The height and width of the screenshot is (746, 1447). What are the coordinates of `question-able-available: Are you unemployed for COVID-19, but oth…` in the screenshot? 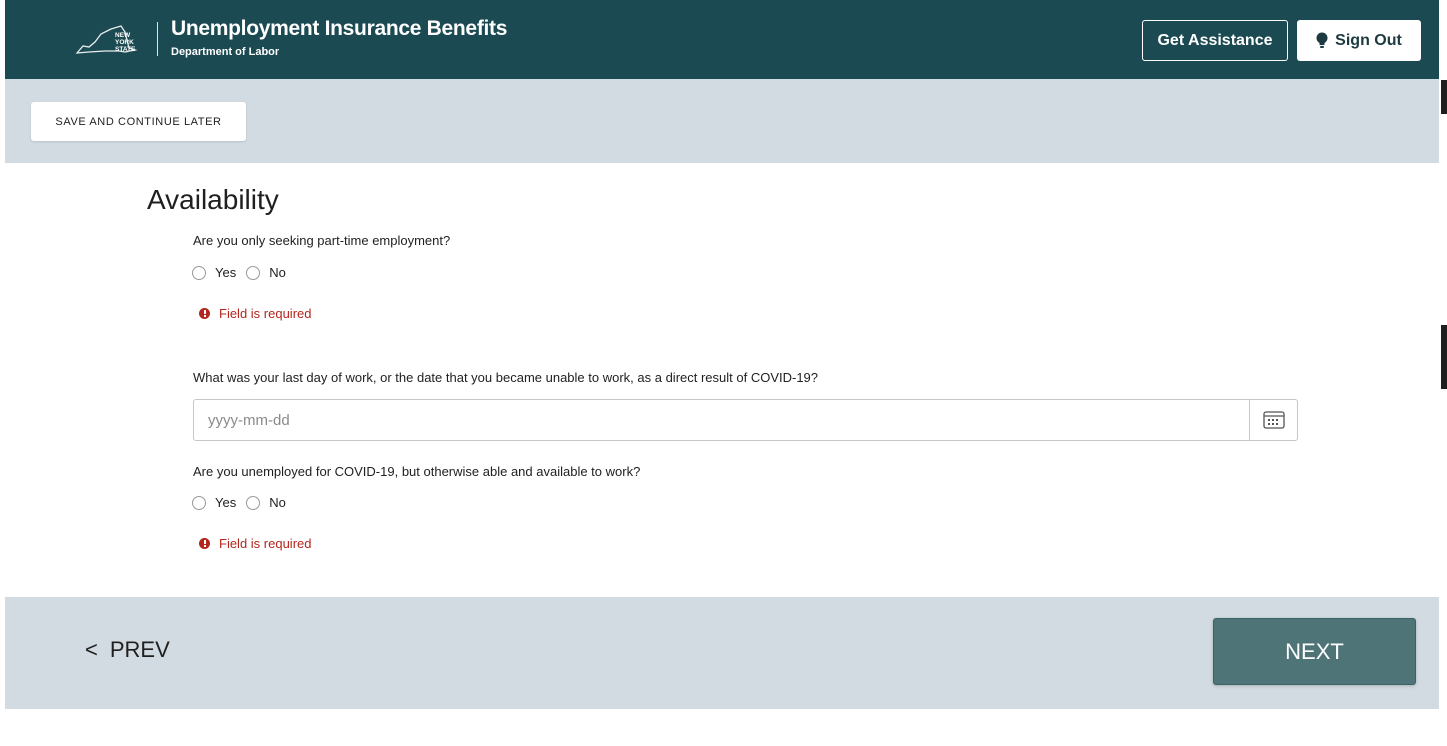 It's located at (417, 471).